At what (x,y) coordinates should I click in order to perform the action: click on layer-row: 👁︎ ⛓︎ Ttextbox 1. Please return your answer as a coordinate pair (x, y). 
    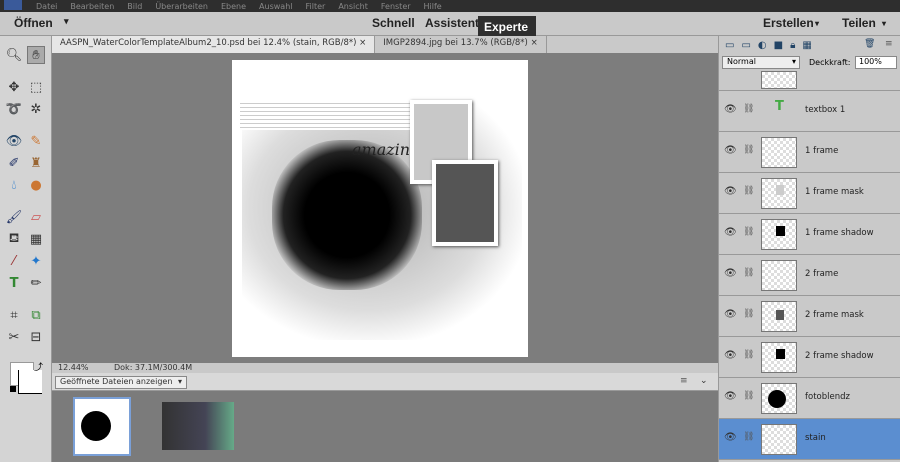
    Looking at the image, I should click on (809, 111).